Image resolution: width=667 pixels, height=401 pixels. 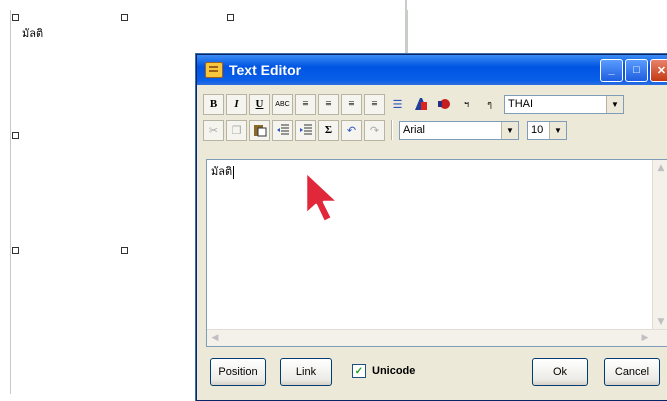 What do you see at coordinates (215, 338) in the screenshot?
I see `scroll-left-icon: ◀` at bounding box center [215, 338].